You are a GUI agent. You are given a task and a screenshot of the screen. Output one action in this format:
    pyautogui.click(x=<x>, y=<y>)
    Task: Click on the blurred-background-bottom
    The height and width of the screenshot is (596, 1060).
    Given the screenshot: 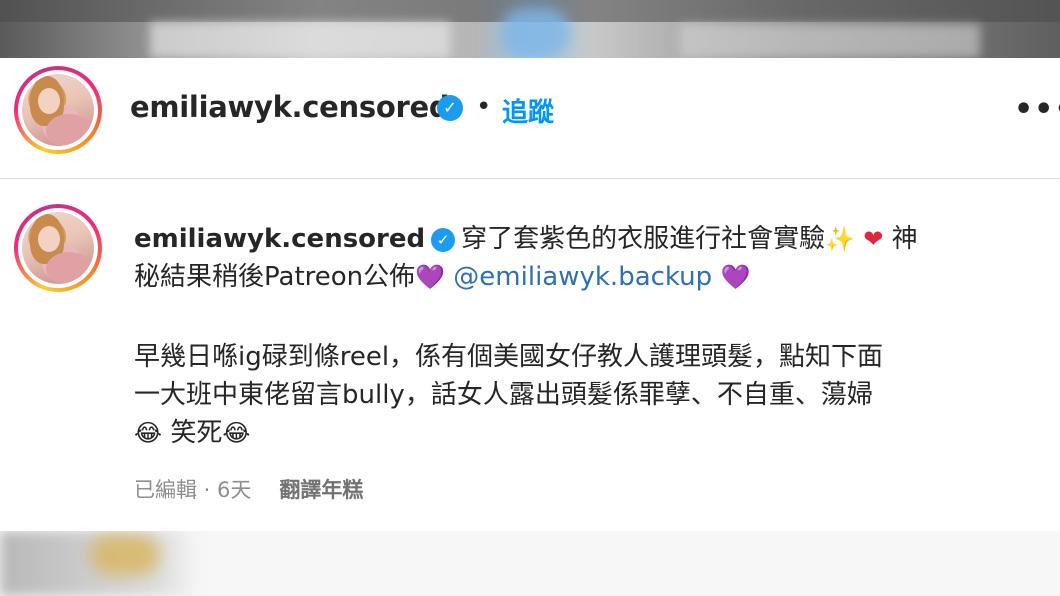 What is the action you would take?
    pyautogui.click(x=530, y=563)
    